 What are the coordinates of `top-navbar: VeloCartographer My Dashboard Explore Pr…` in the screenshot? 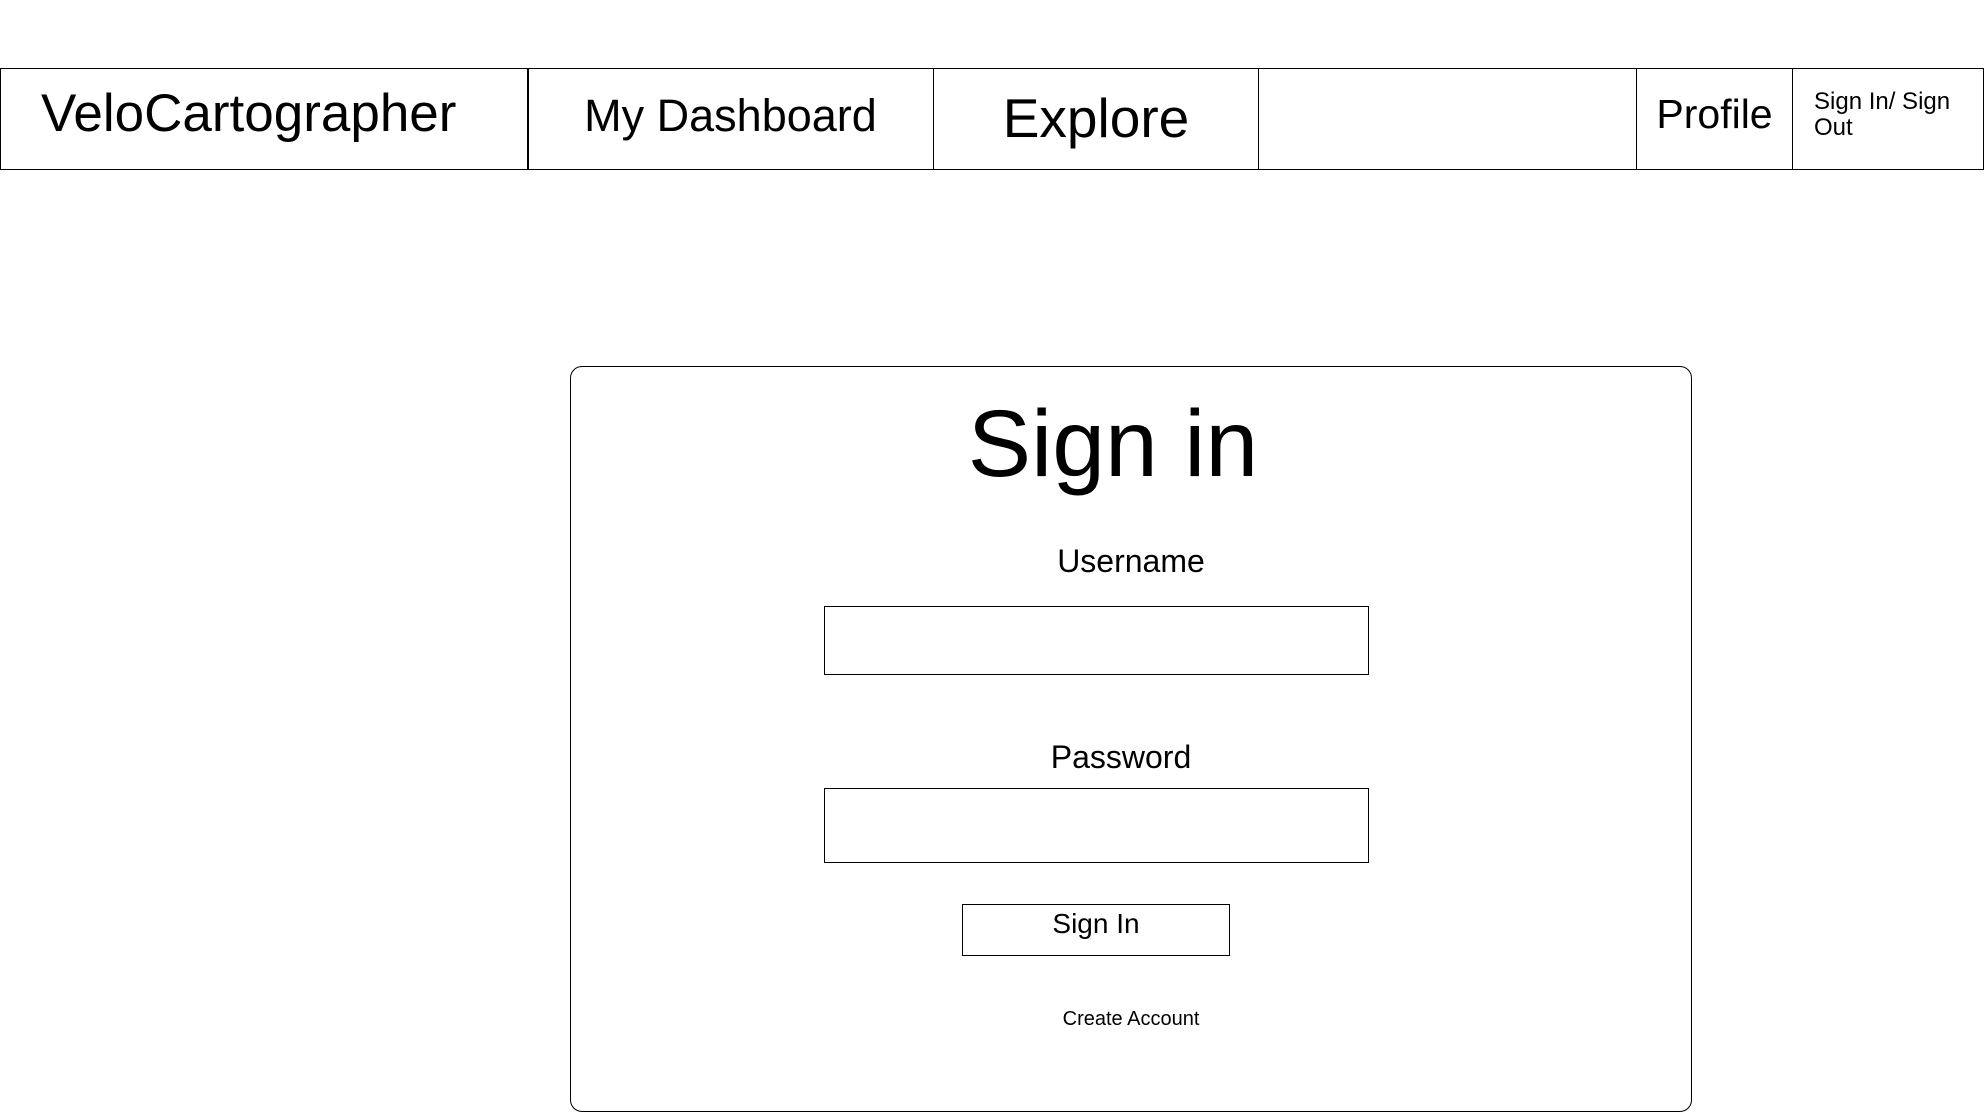 It's located at (992, 119).